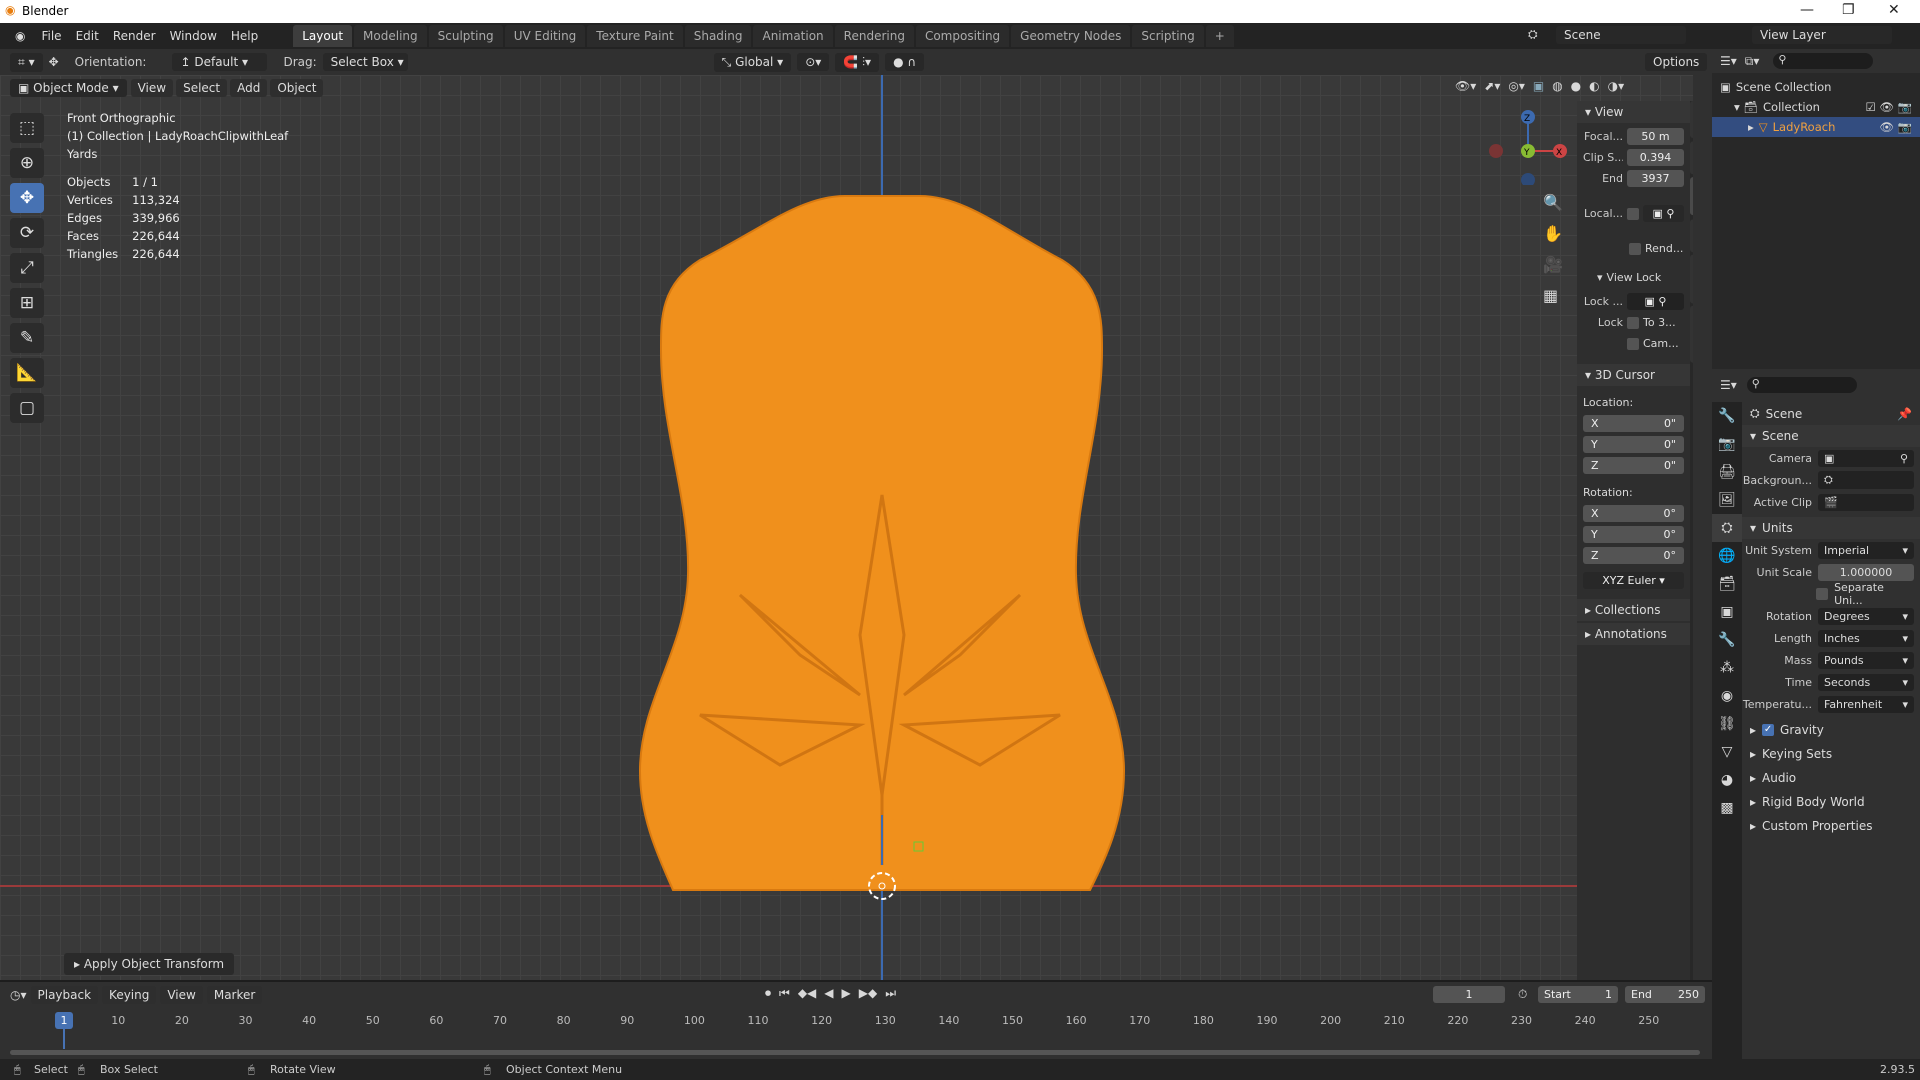 This screenshot has width=1920, height=1080. Describe the element at coordinates (1727, 416) in the screenshot. I see `tool-icon: 🔧` at that location.